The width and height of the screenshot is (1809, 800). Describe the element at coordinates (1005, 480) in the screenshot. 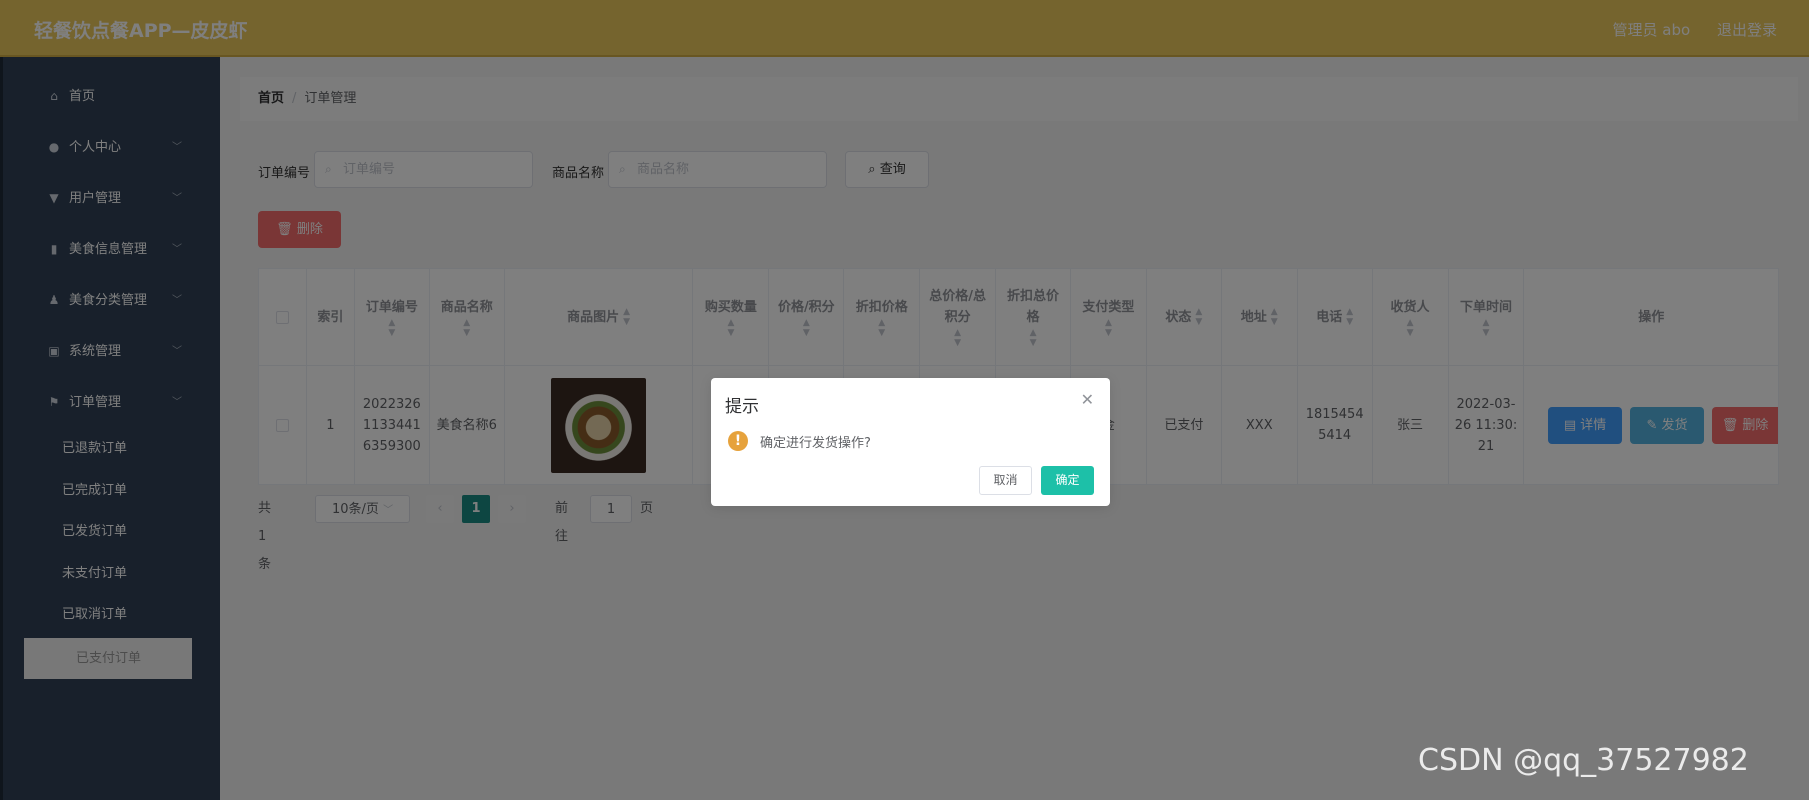

I see `cancel-button: 取消` at that location.